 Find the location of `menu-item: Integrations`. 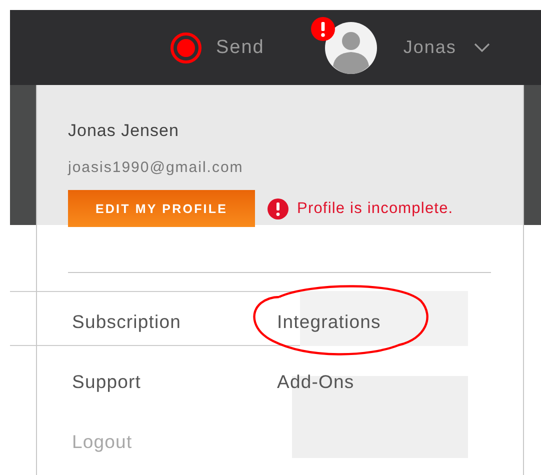

menu-item: Integrations is located at coordinates (329, 322).